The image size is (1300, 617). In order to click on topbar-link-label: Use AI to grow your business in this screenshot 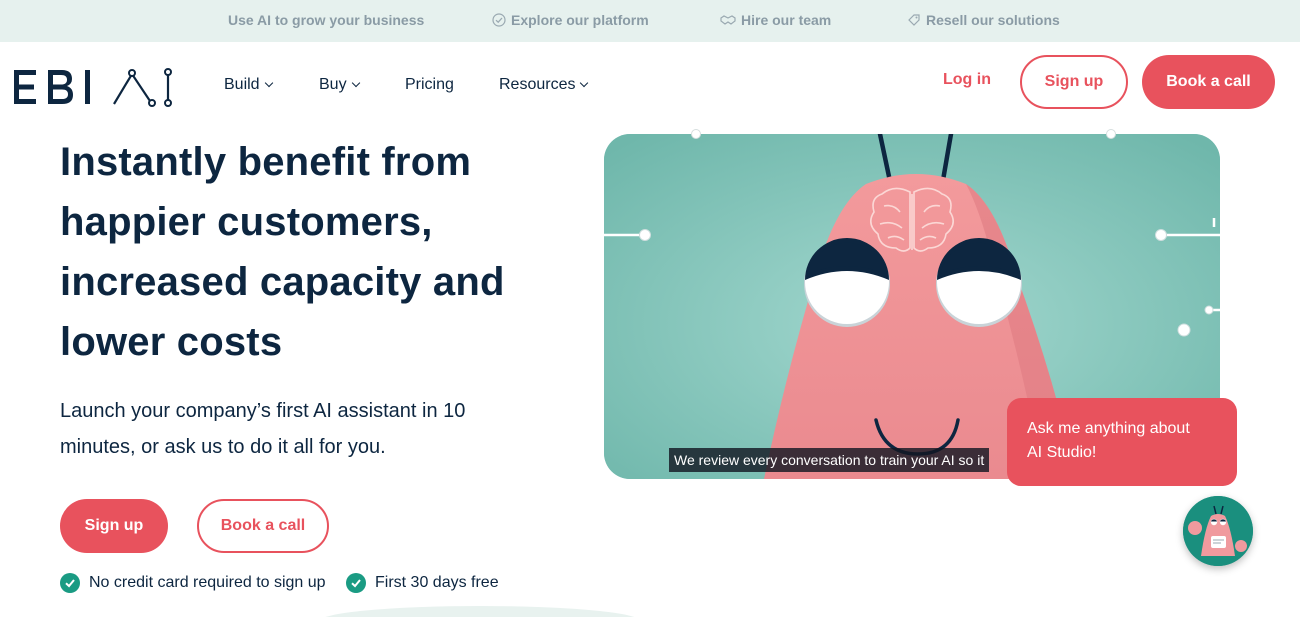, I will do `click(326, 20)`.